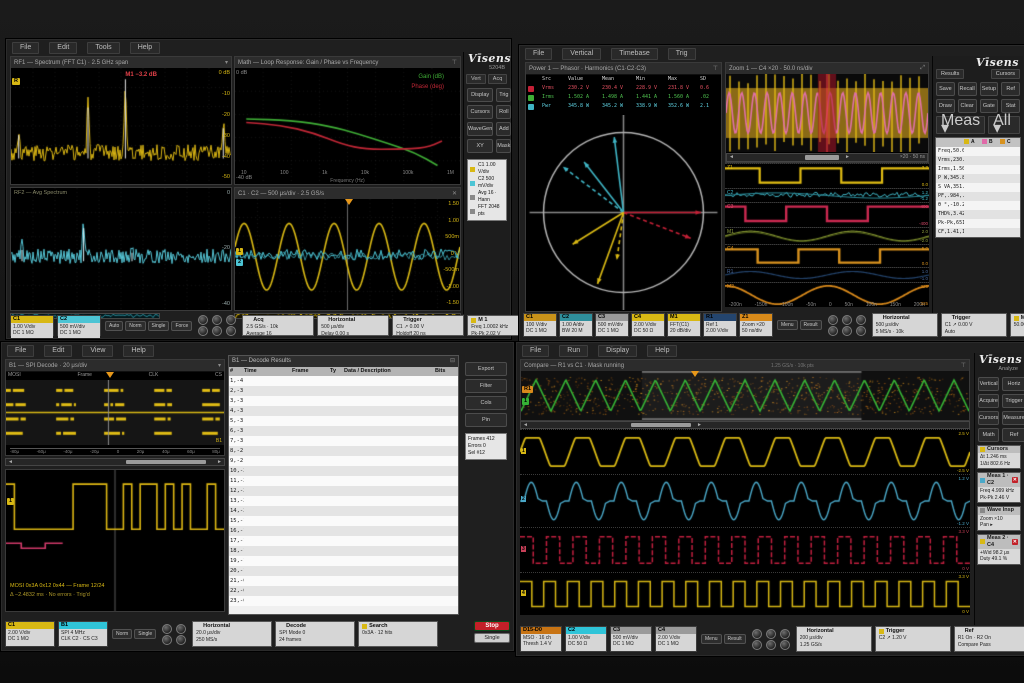 The width and height of the screenshot is (1024, 683). I want to click on table-row: 21,-0.9510 ms,NACK,N,Missing ACK,1, so click(343, 581).